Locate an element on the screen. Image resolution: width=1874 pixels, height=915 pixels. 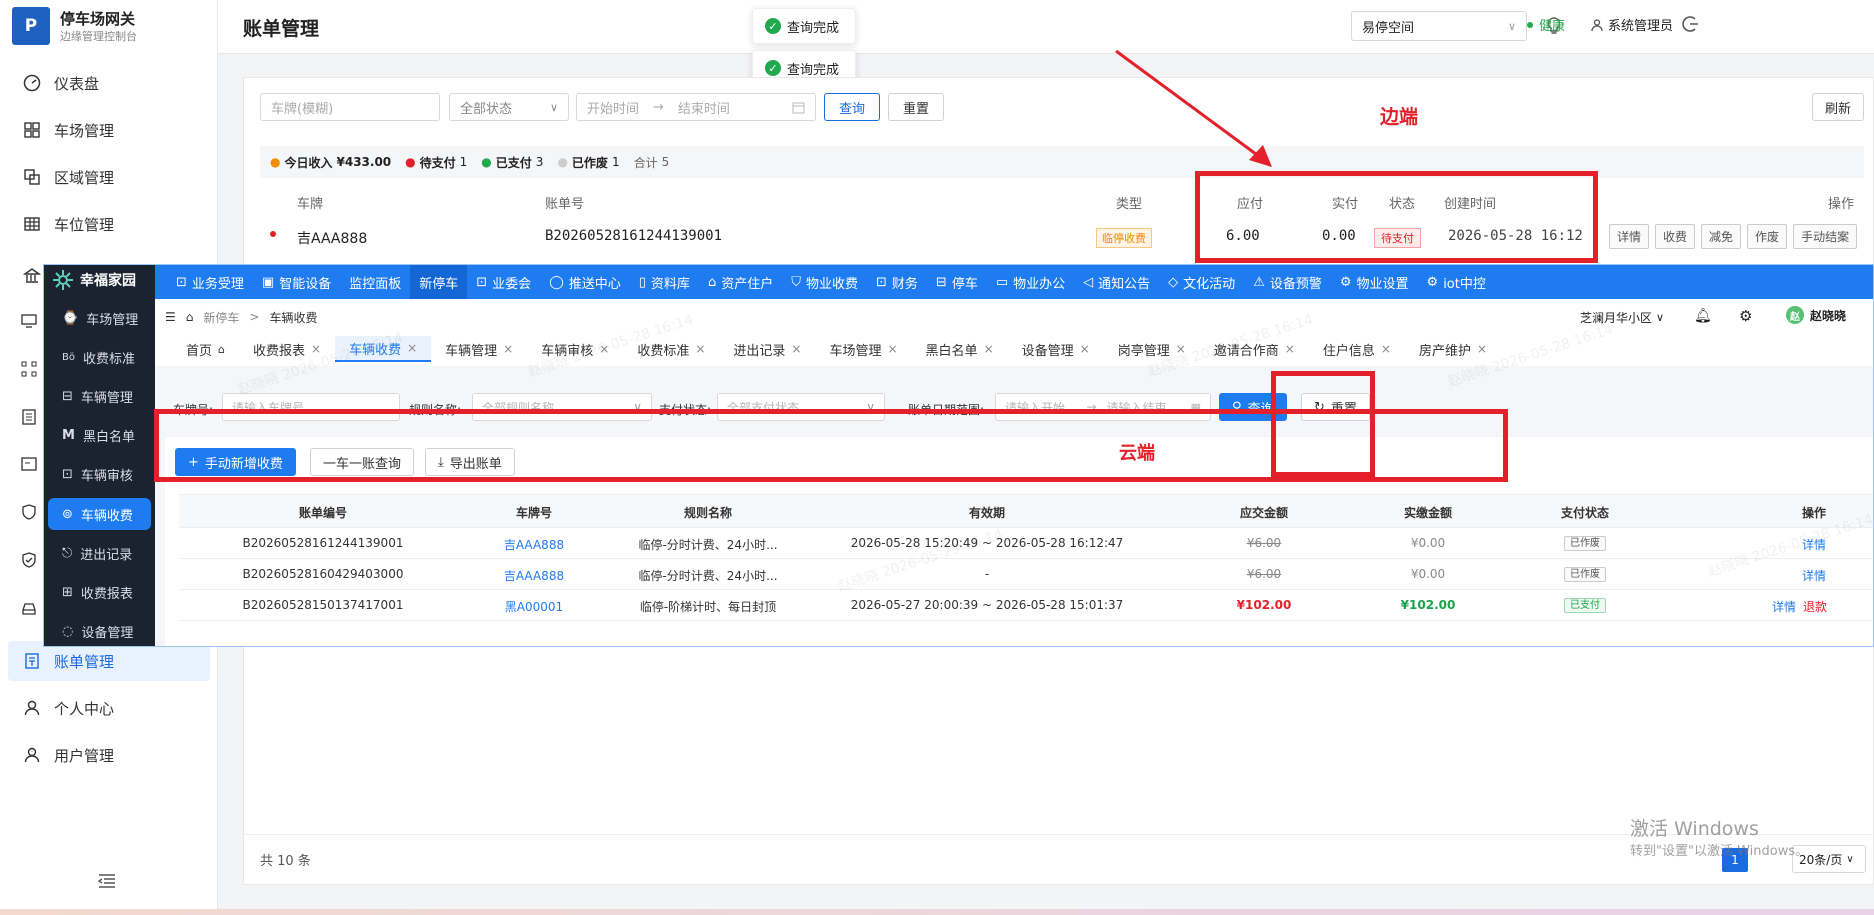
charge-button: 收费 is located at coordinates (1675, 236).